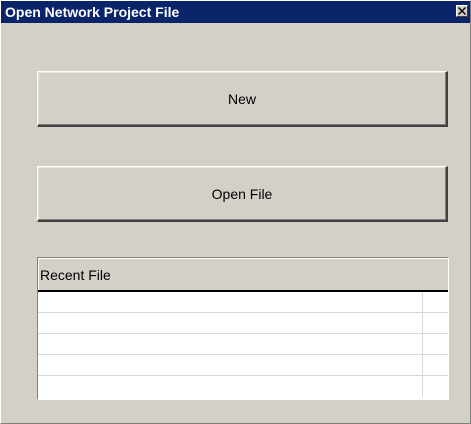  I want to click on close-button, so click(462, 11).